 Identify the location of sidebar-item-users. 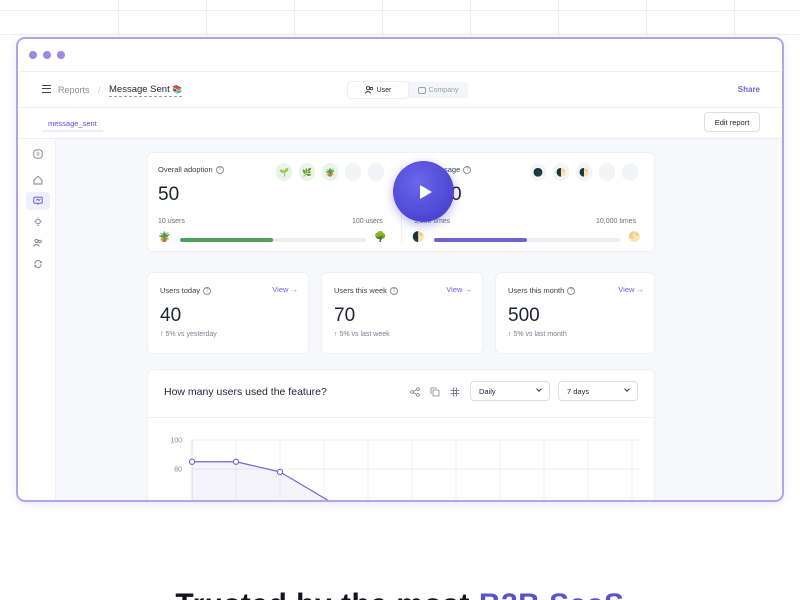
(38, 243).